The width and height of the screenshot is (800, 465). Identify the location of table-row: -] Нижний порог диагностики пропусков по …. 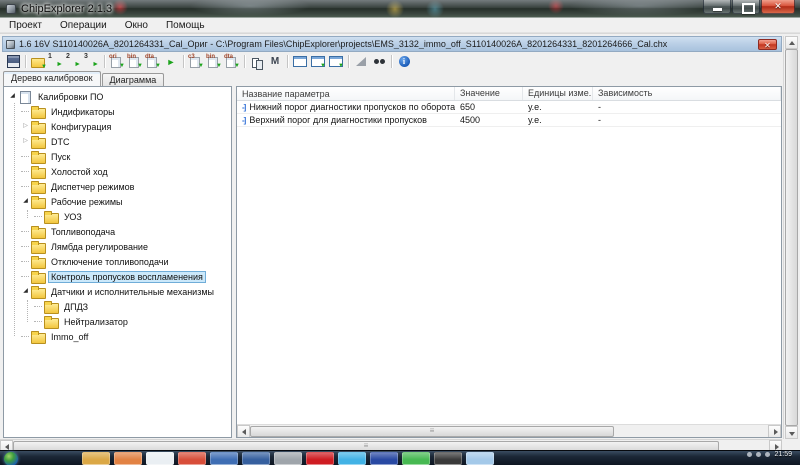
(509, 107).